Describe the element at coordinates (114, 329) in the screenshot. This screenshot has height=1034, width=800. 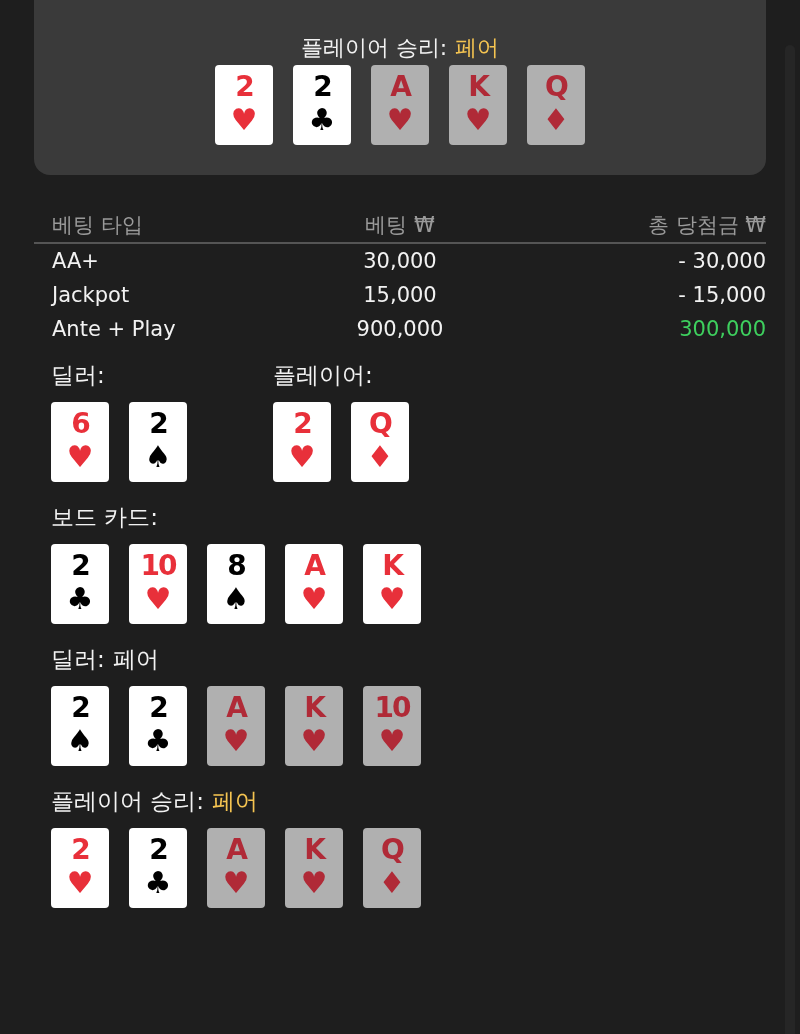
I see `table-cell-text: Ante + Play` at that location.